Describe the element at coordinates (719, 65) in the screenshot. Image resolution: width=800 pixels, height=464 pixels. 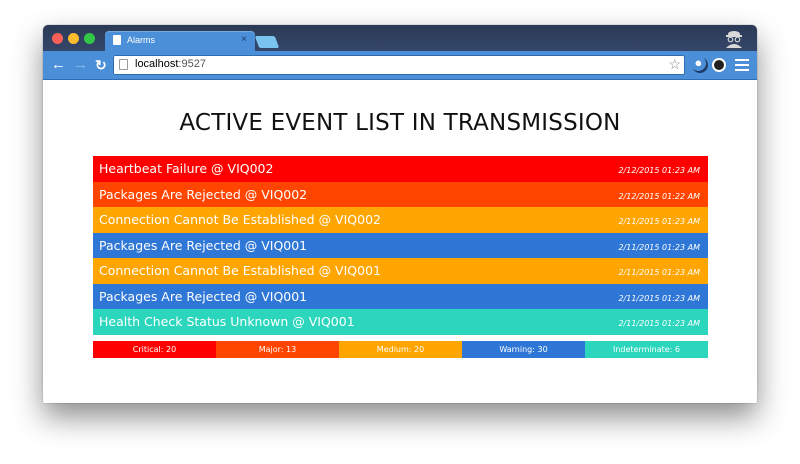
I see `clock-extension-icon` at that location.